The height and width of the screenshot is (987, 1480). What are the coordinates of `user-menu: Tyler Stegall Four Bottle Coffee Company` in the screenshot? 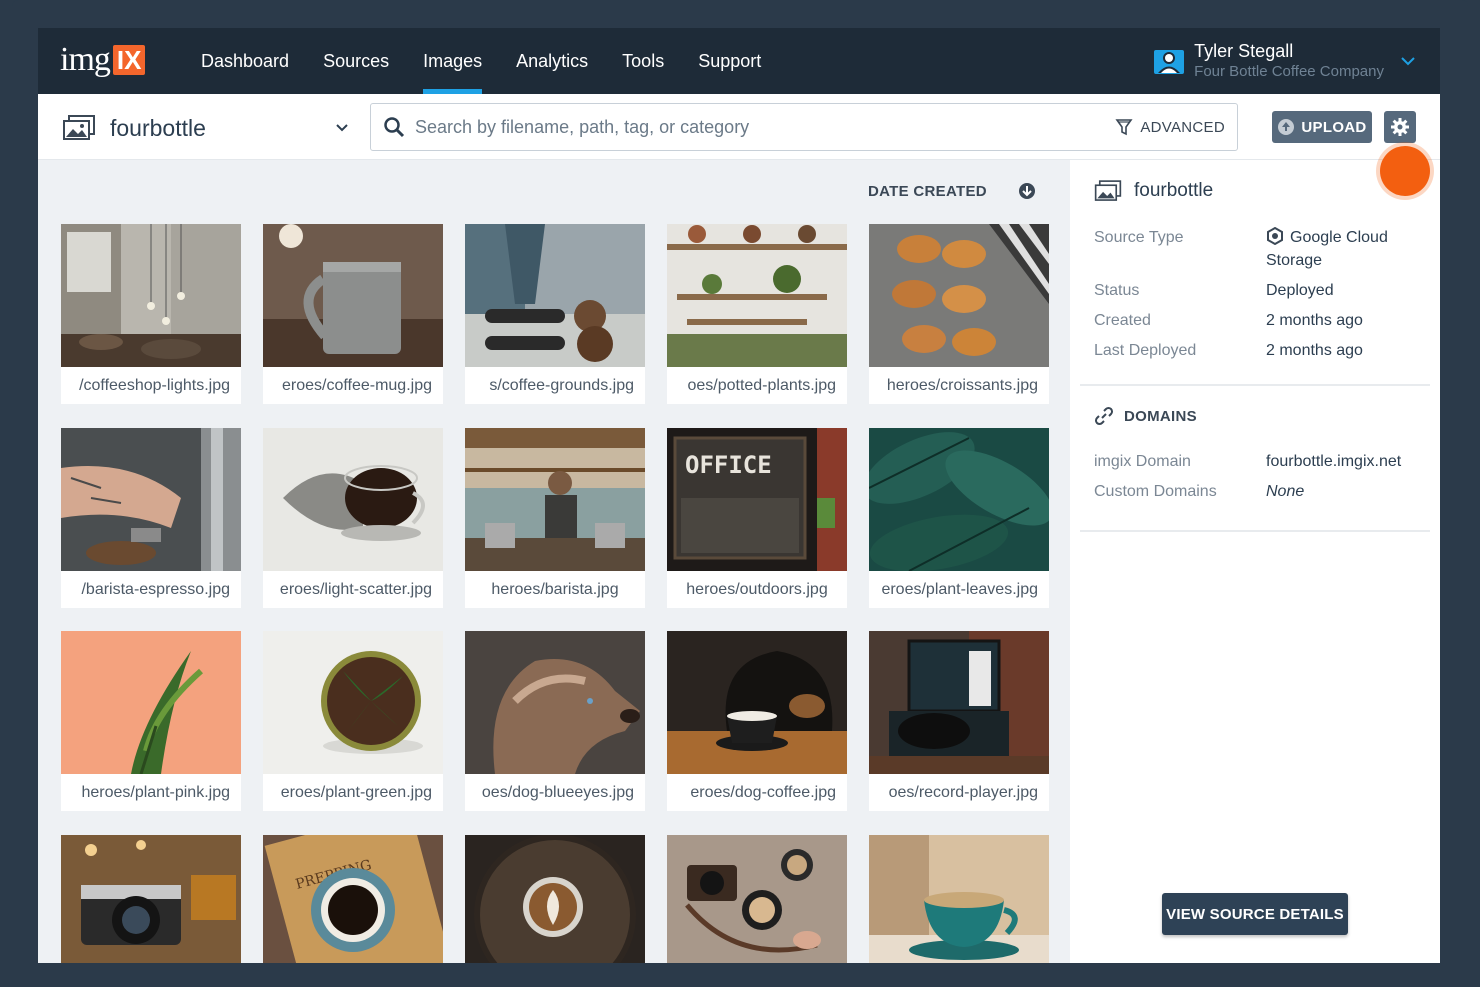 It's located at (1285, 61).